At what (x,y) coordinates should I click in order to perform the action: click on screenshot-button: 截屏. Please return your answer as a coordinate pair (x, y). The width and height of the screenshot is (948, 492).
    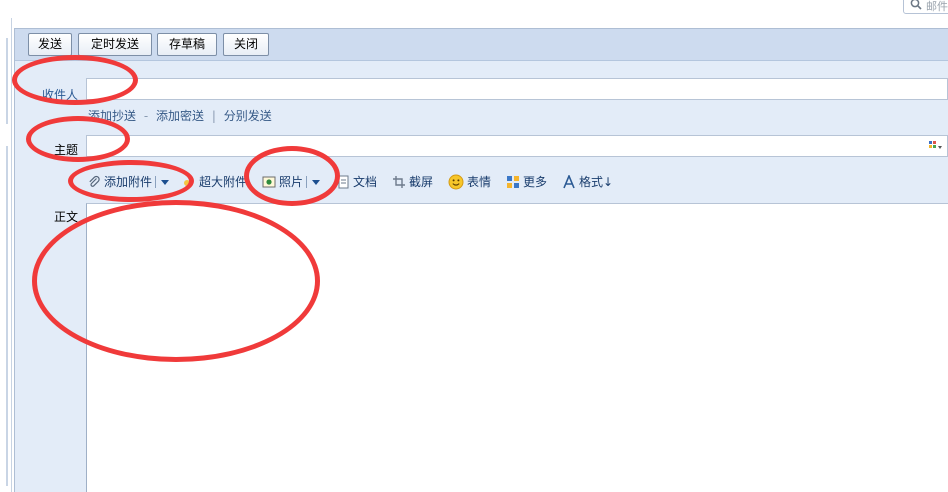
    Looking at the image, I should click on (412, 182).